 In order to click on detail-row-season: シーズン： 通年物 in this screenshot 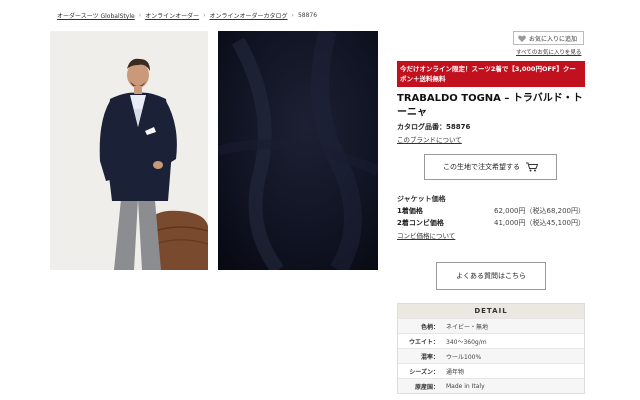, I will do `click(491, 370)`.